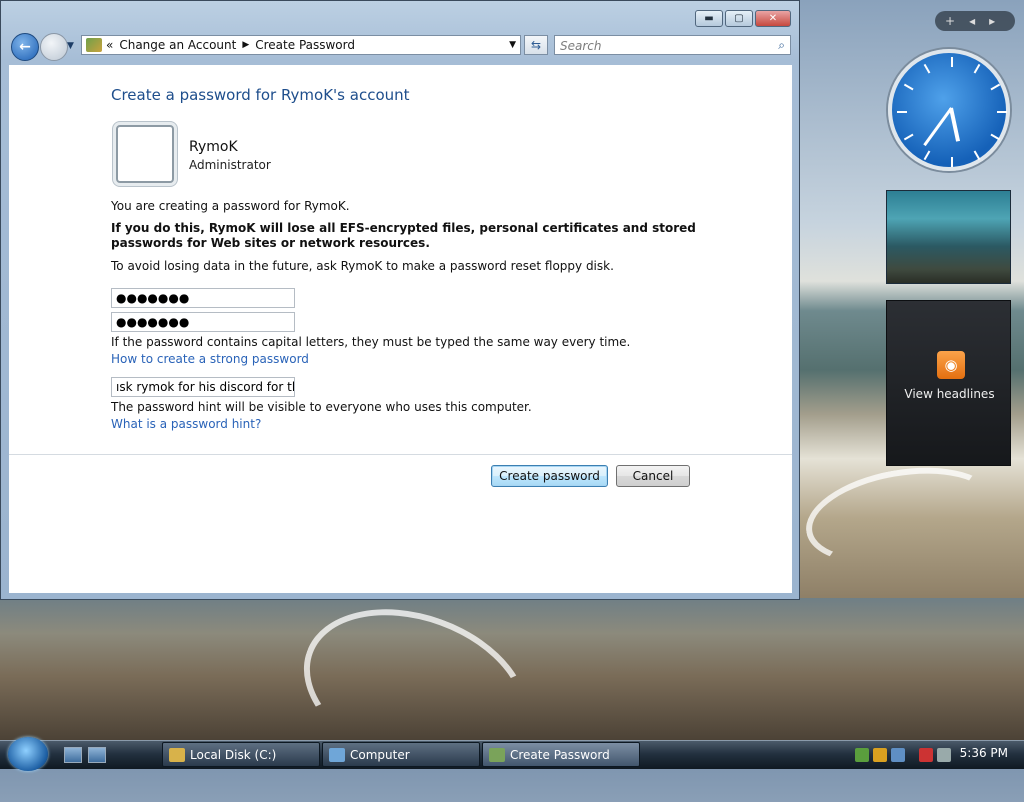  Describe the element at coordinates (862, 755) in the screenshot. I see `network-icon` at that location.